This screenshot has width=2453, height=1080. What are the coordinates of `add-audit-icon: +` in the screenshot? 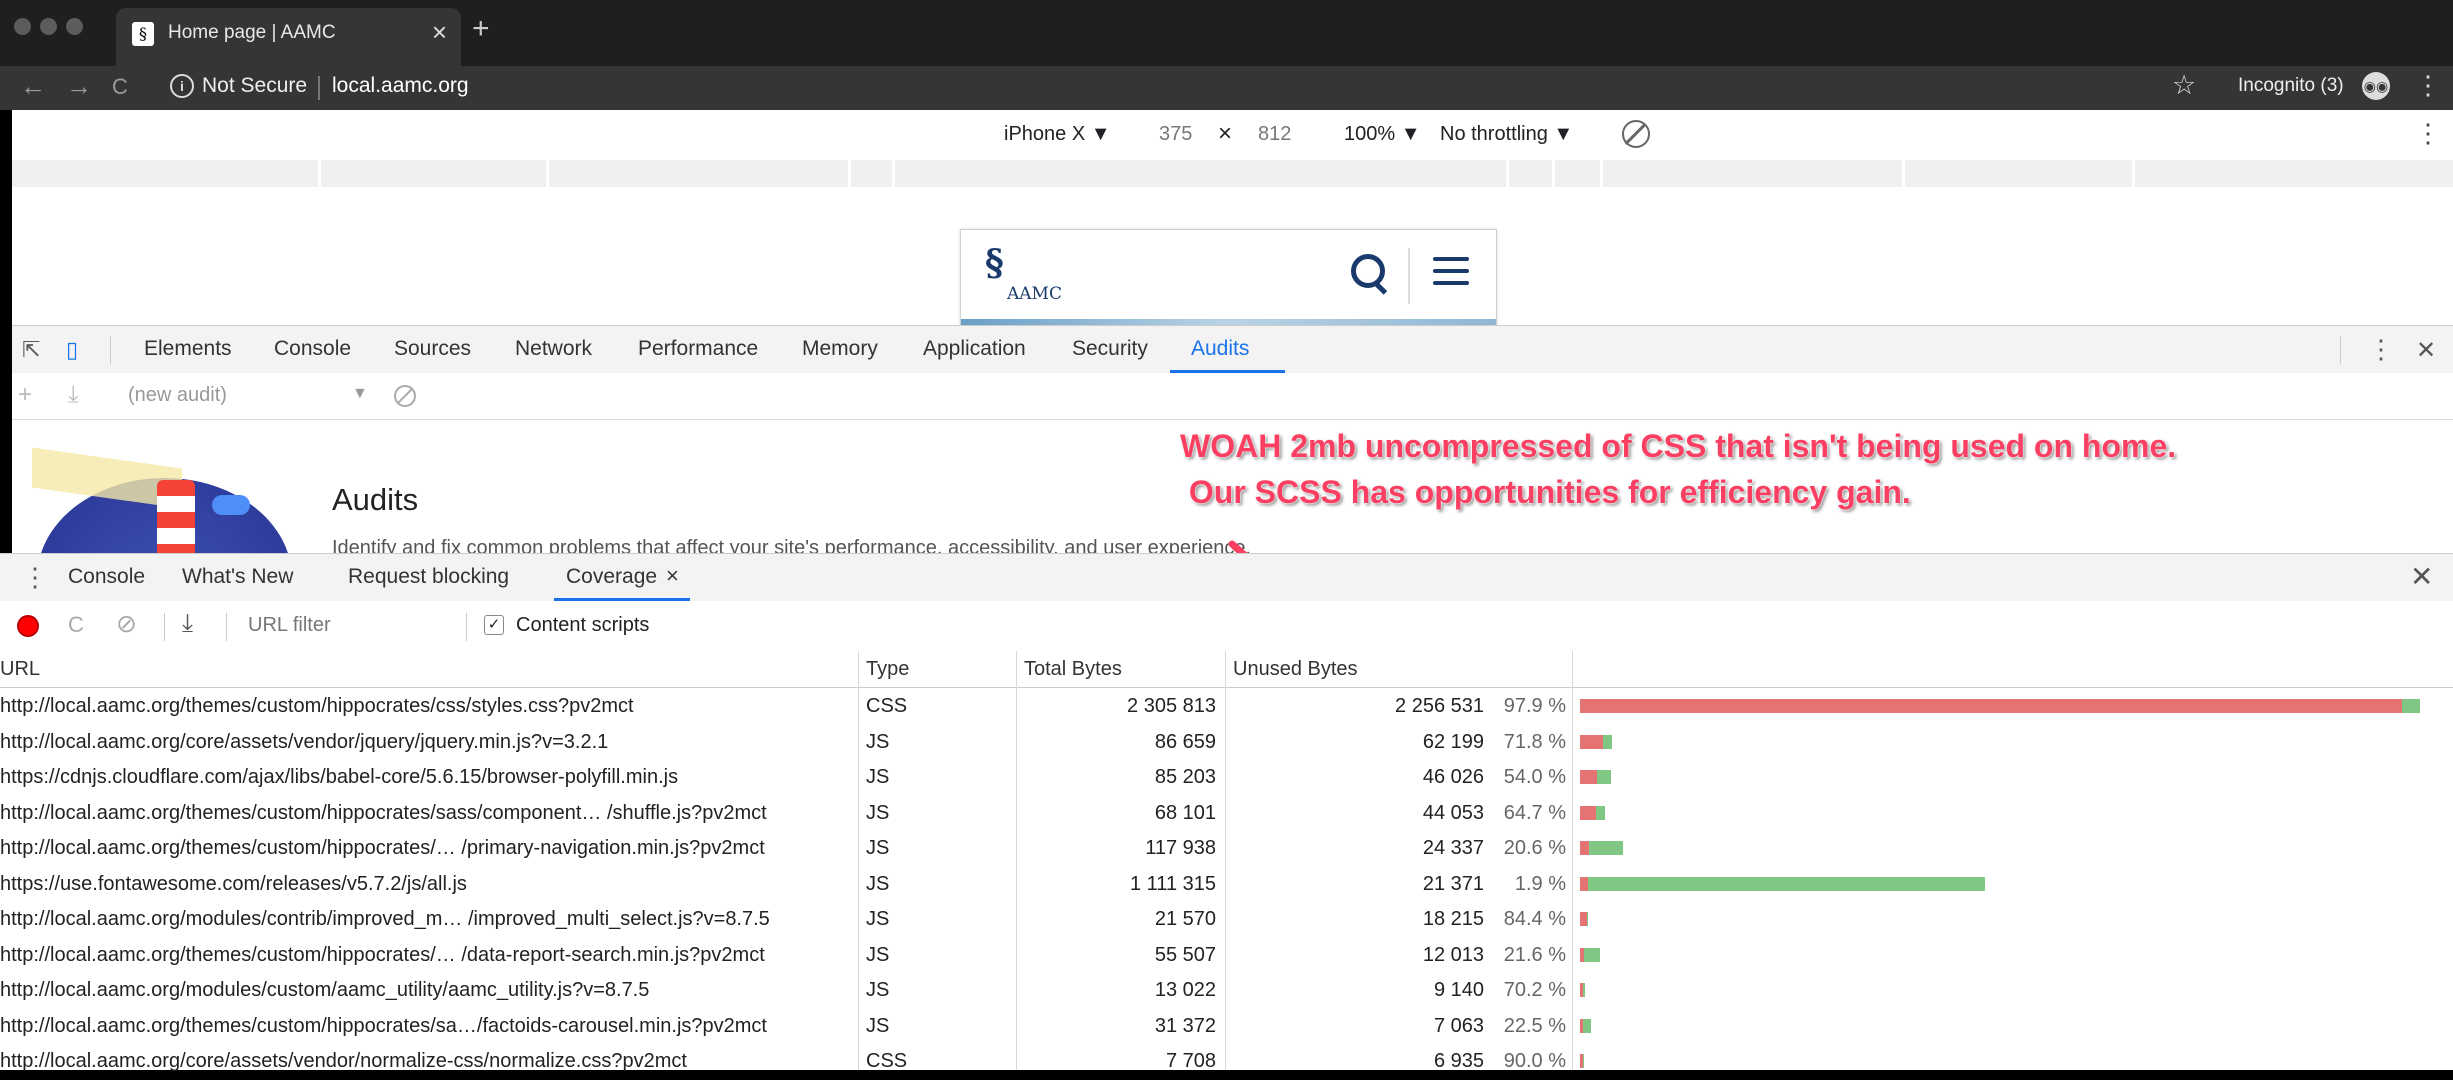 It's located at (25, 395).